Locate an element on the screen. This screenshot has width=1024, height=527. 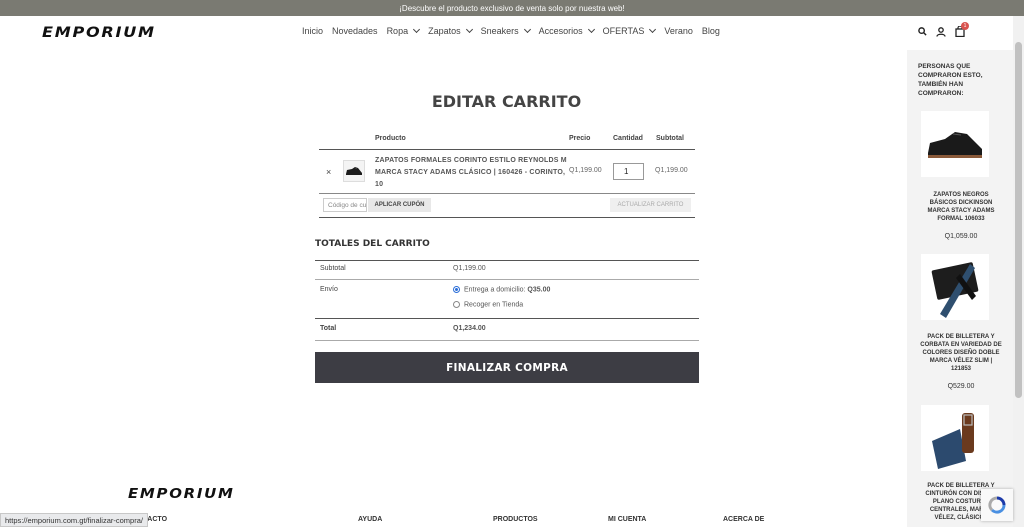
related-product-price: Q529.00 is located at coordinates (961, 386).